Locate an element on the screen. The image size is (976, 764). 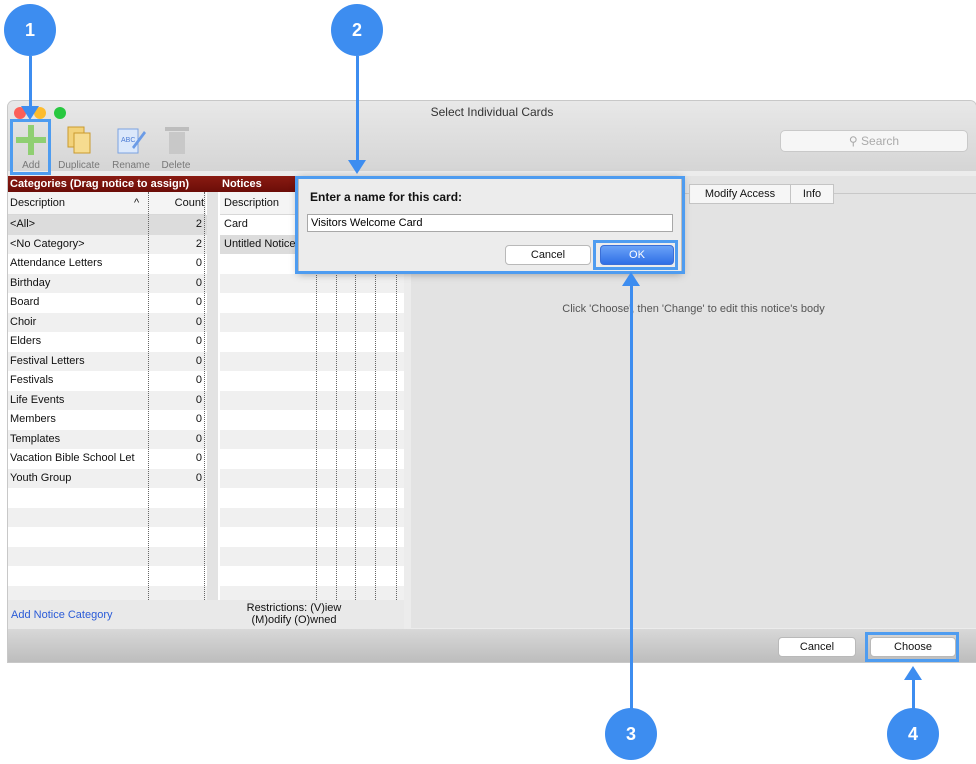
callout-badge-3: 3 is located at coordinates (631, 734).